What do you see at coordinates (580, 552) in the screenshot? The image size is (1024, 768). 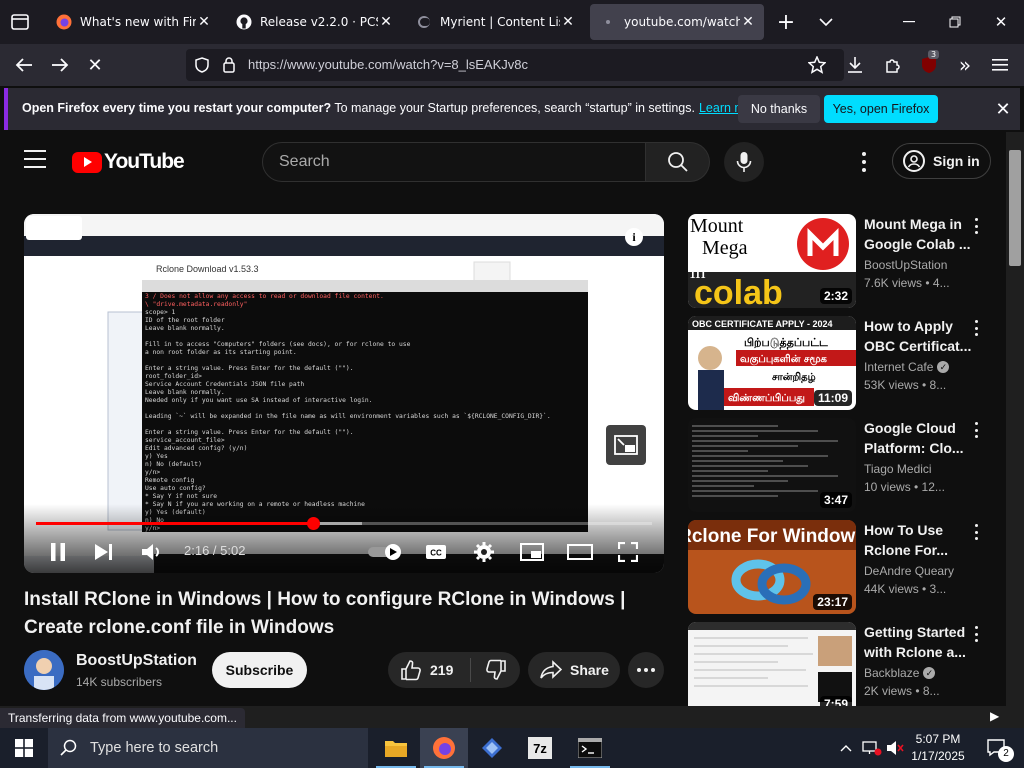 I see `theater-mode-button` at bounding box center [580, 552].